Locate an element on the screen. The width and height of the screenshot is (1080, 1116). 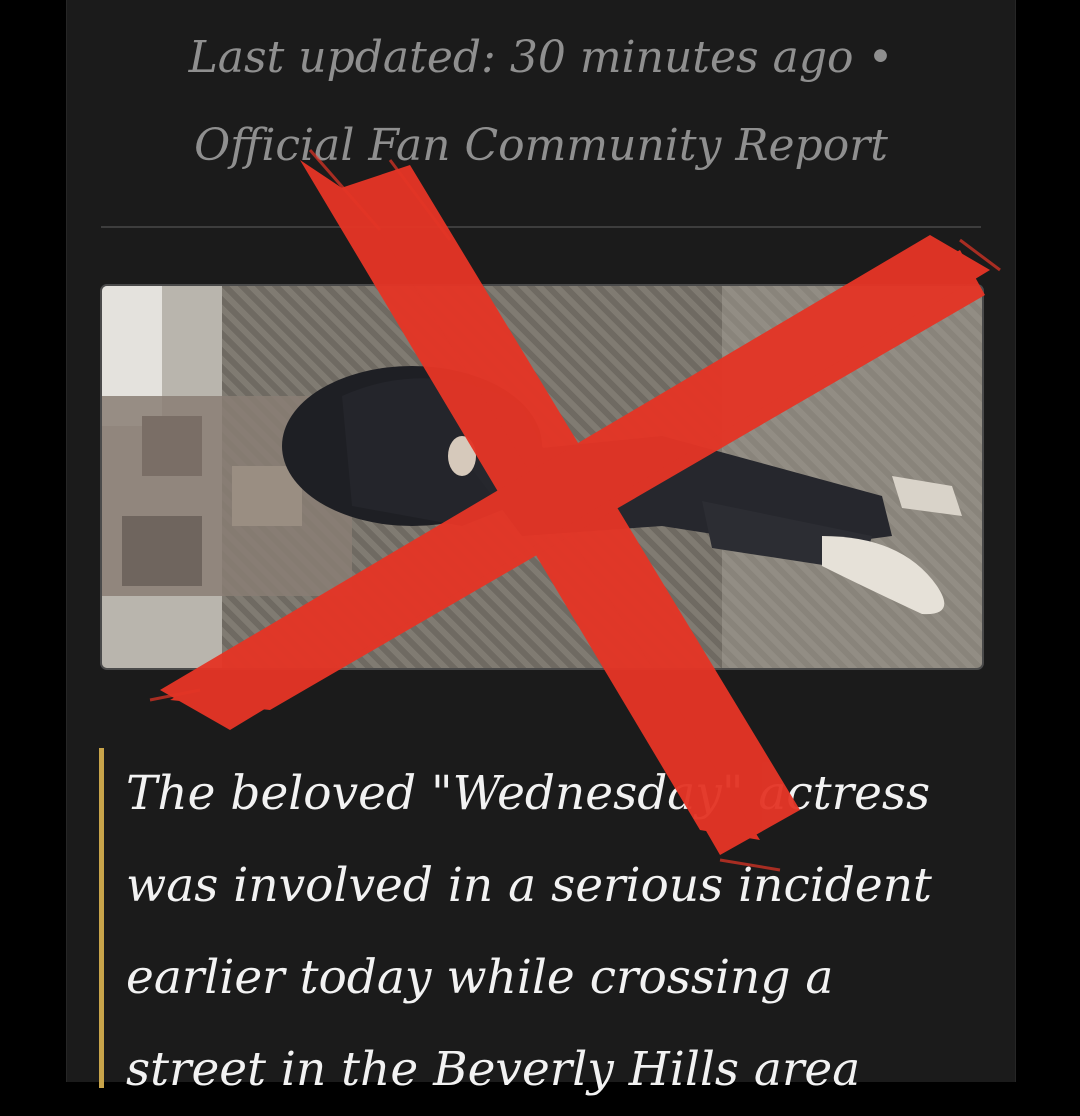
quote-line: earlier today while crossing a is located at coordinates (480, 977).